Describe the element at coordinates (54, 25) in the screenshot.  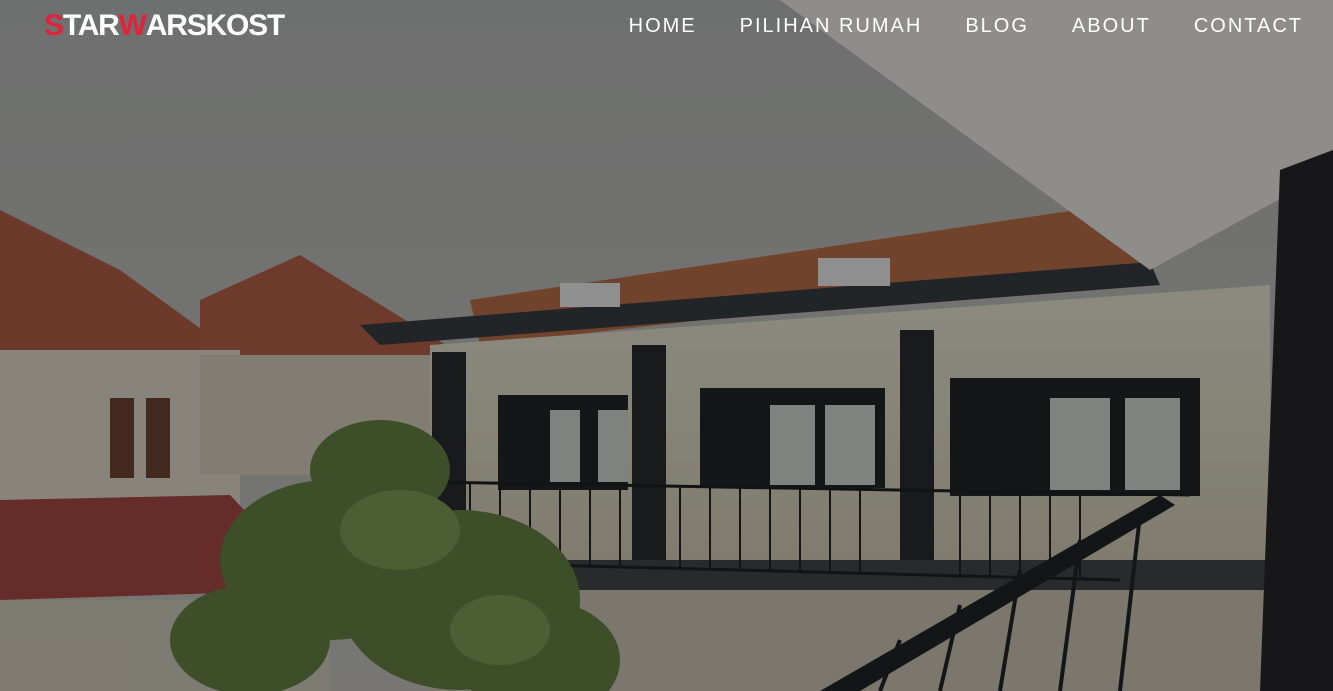
I see `logo-letter-s: S` at that location.